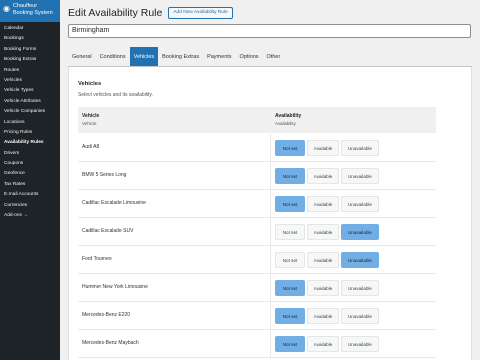 This screenshot has width=480, height=360. Describe the element at coordinates (110, 343) in the screenshot. I see `vehicle-name: Mercedes-Benz Maybach` at that location.